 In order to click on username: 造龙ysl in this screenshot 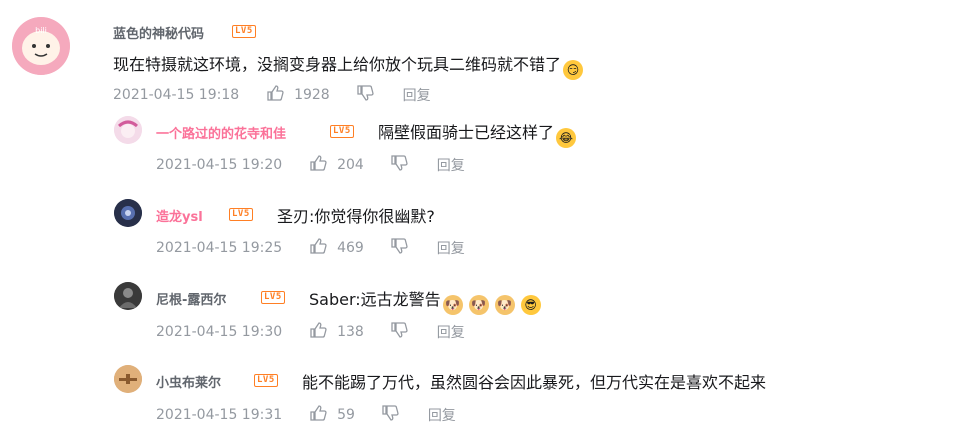, I will do `click(179, 215)`.